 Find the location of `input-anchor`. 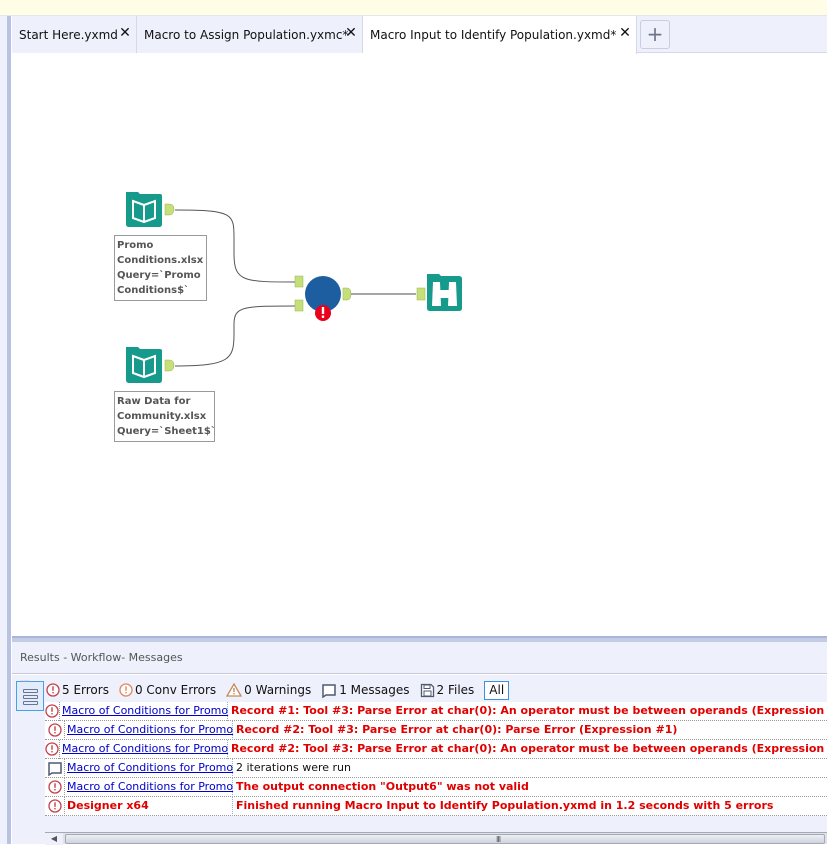

input-anchor is located at coordinates (421, 294).